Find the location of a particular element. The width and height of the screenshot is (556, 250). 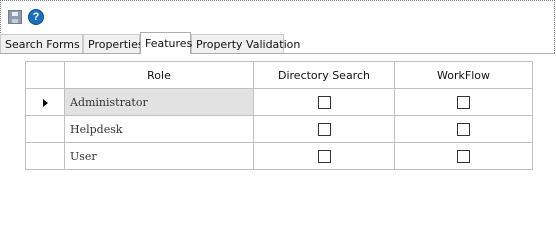

column-header-workflow: WorkFlow is located at coordinates (463, 75).